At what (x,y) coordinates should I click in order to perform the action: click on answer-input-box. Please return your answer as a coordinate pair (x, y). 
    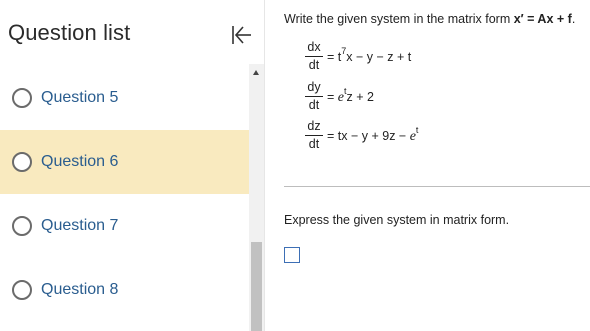
    Looking at the image, I should click on (292, 255).